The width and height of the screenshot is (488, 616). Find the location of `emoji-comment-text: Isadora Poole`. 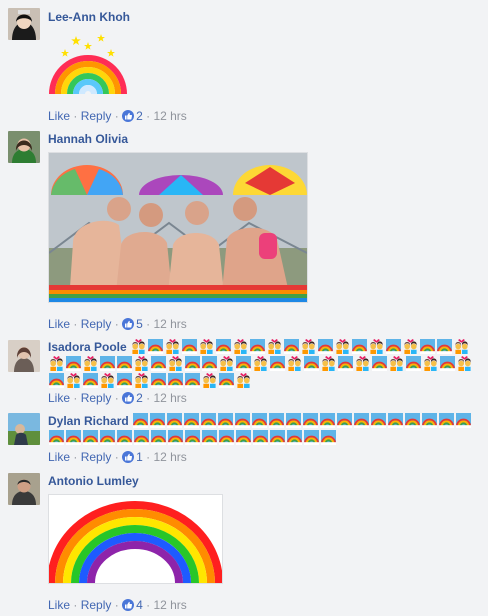

emoji-comment-text: Isadora Poole is located at coordinates (264, 364).